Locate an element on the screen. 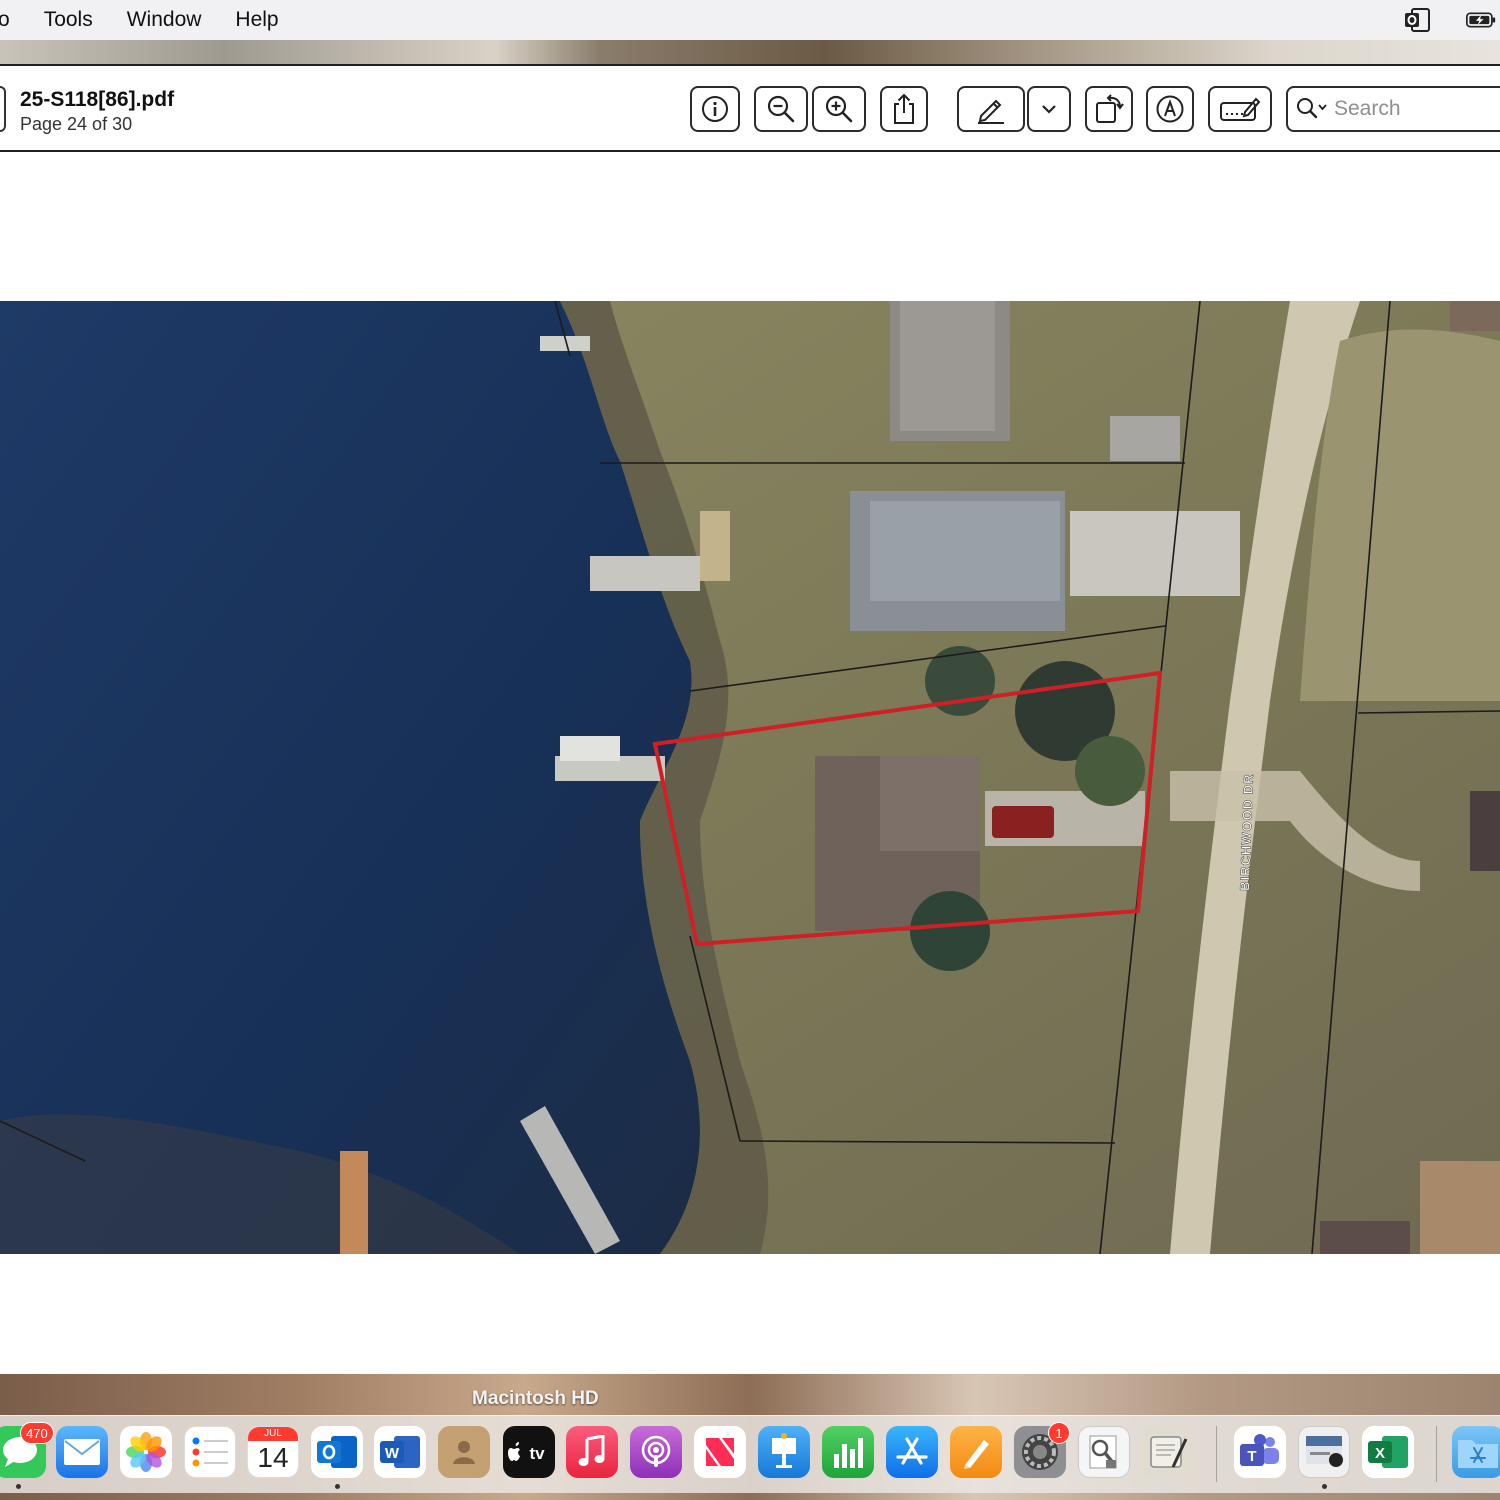  dock-music is located at coordinates (592, 1452).